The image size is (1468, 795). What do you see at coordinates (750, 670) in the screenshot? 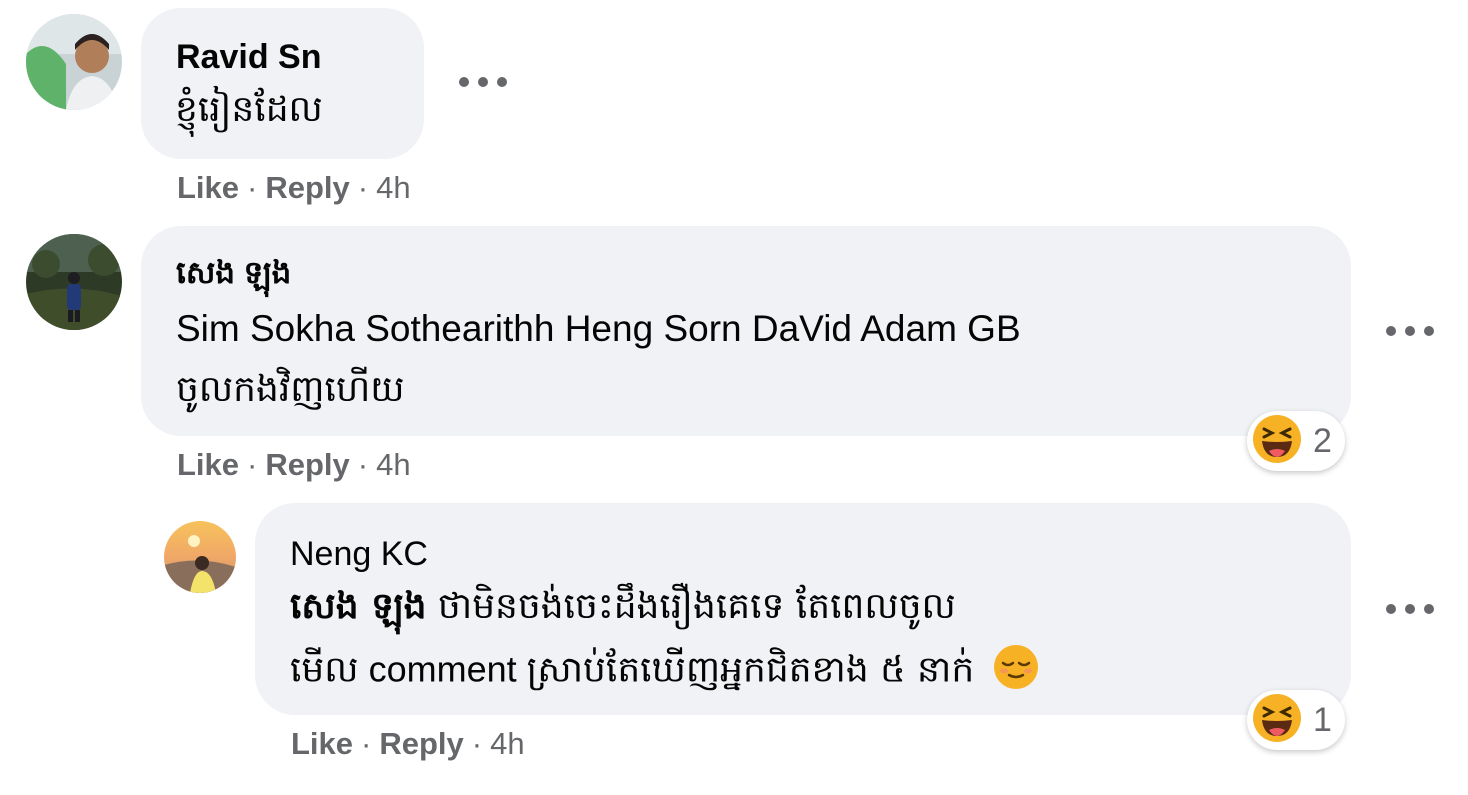
I see `comment-text: ស្រាប់តែឃើញអ្នកជិតខាង ៥ នាក់` at bounding box center [750, 670].